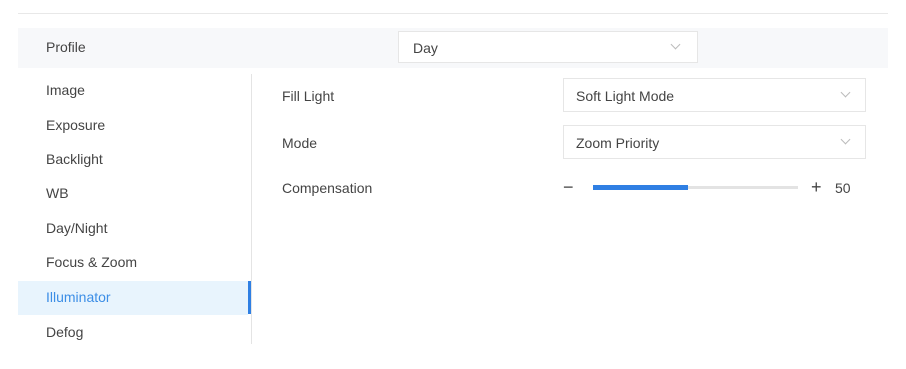  Describe the element at coordinates (251, 209) in the screenshot. I see `sidebar-divider` at that location.